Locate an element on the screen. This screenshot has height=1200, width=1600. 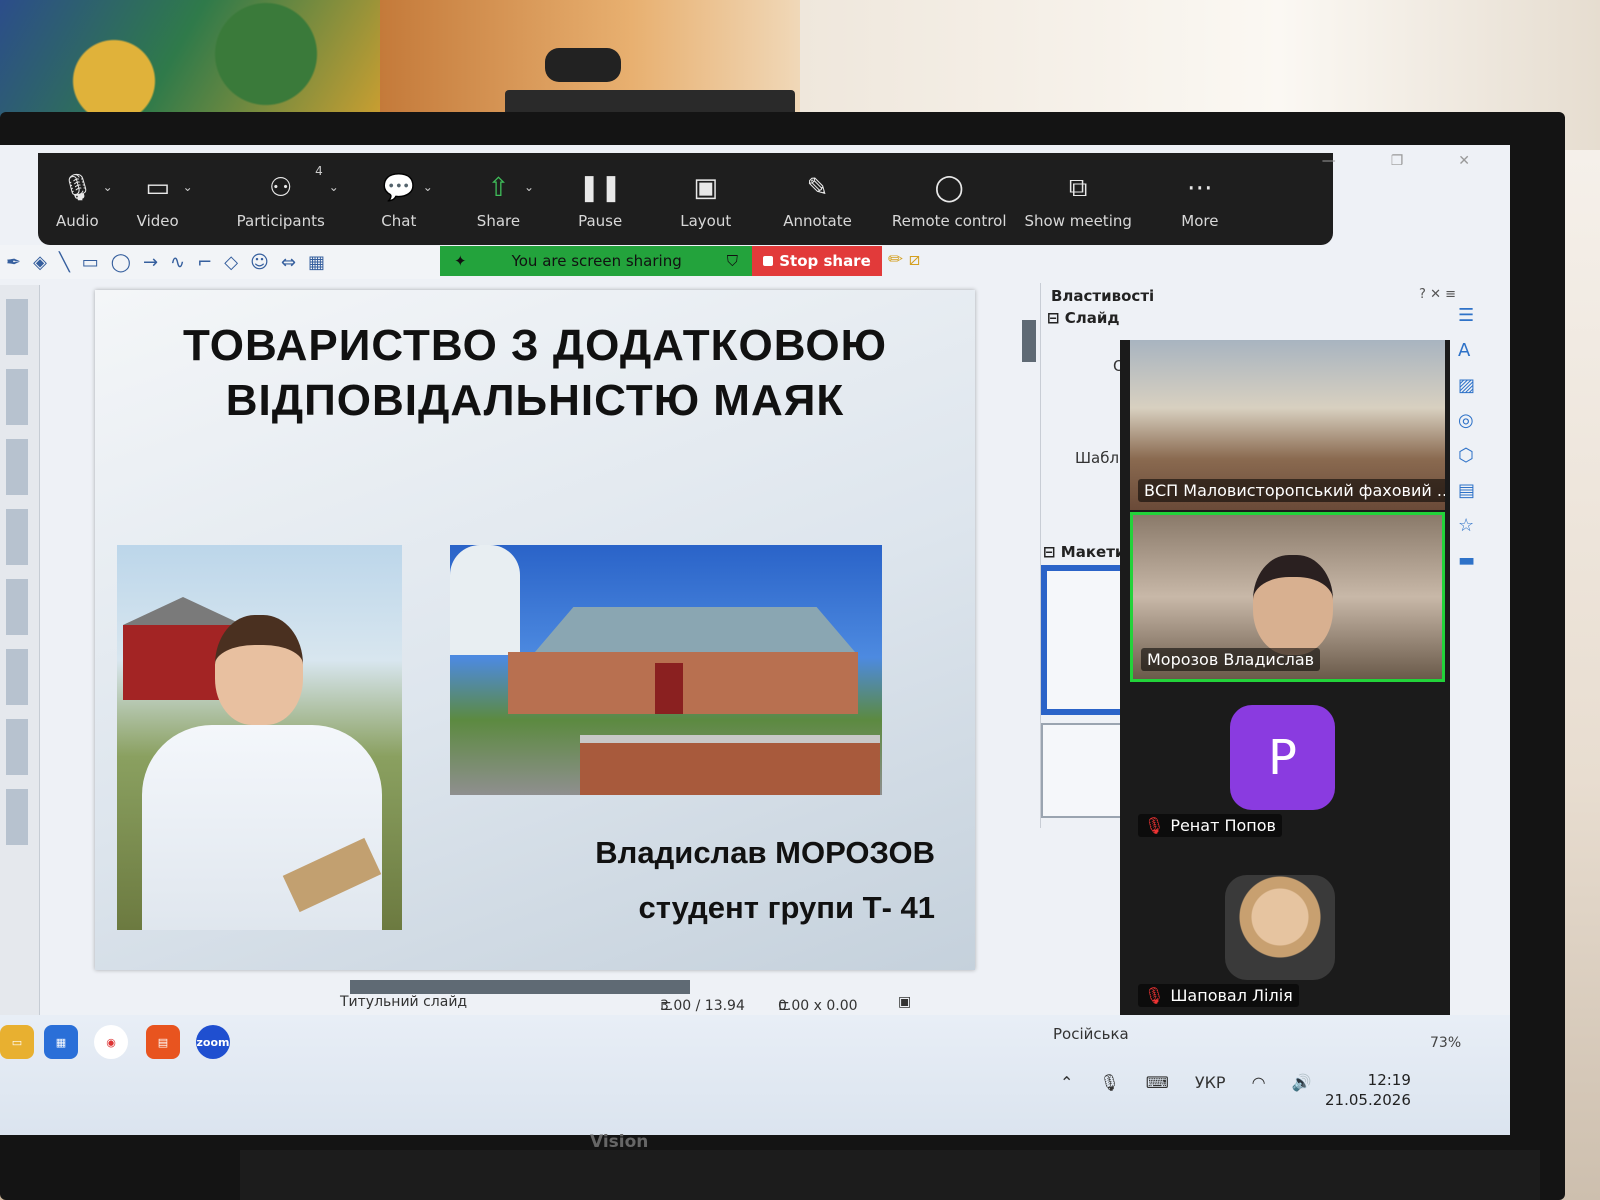
zoom-percentage: 73% is located at coordinates (1445, 1043).